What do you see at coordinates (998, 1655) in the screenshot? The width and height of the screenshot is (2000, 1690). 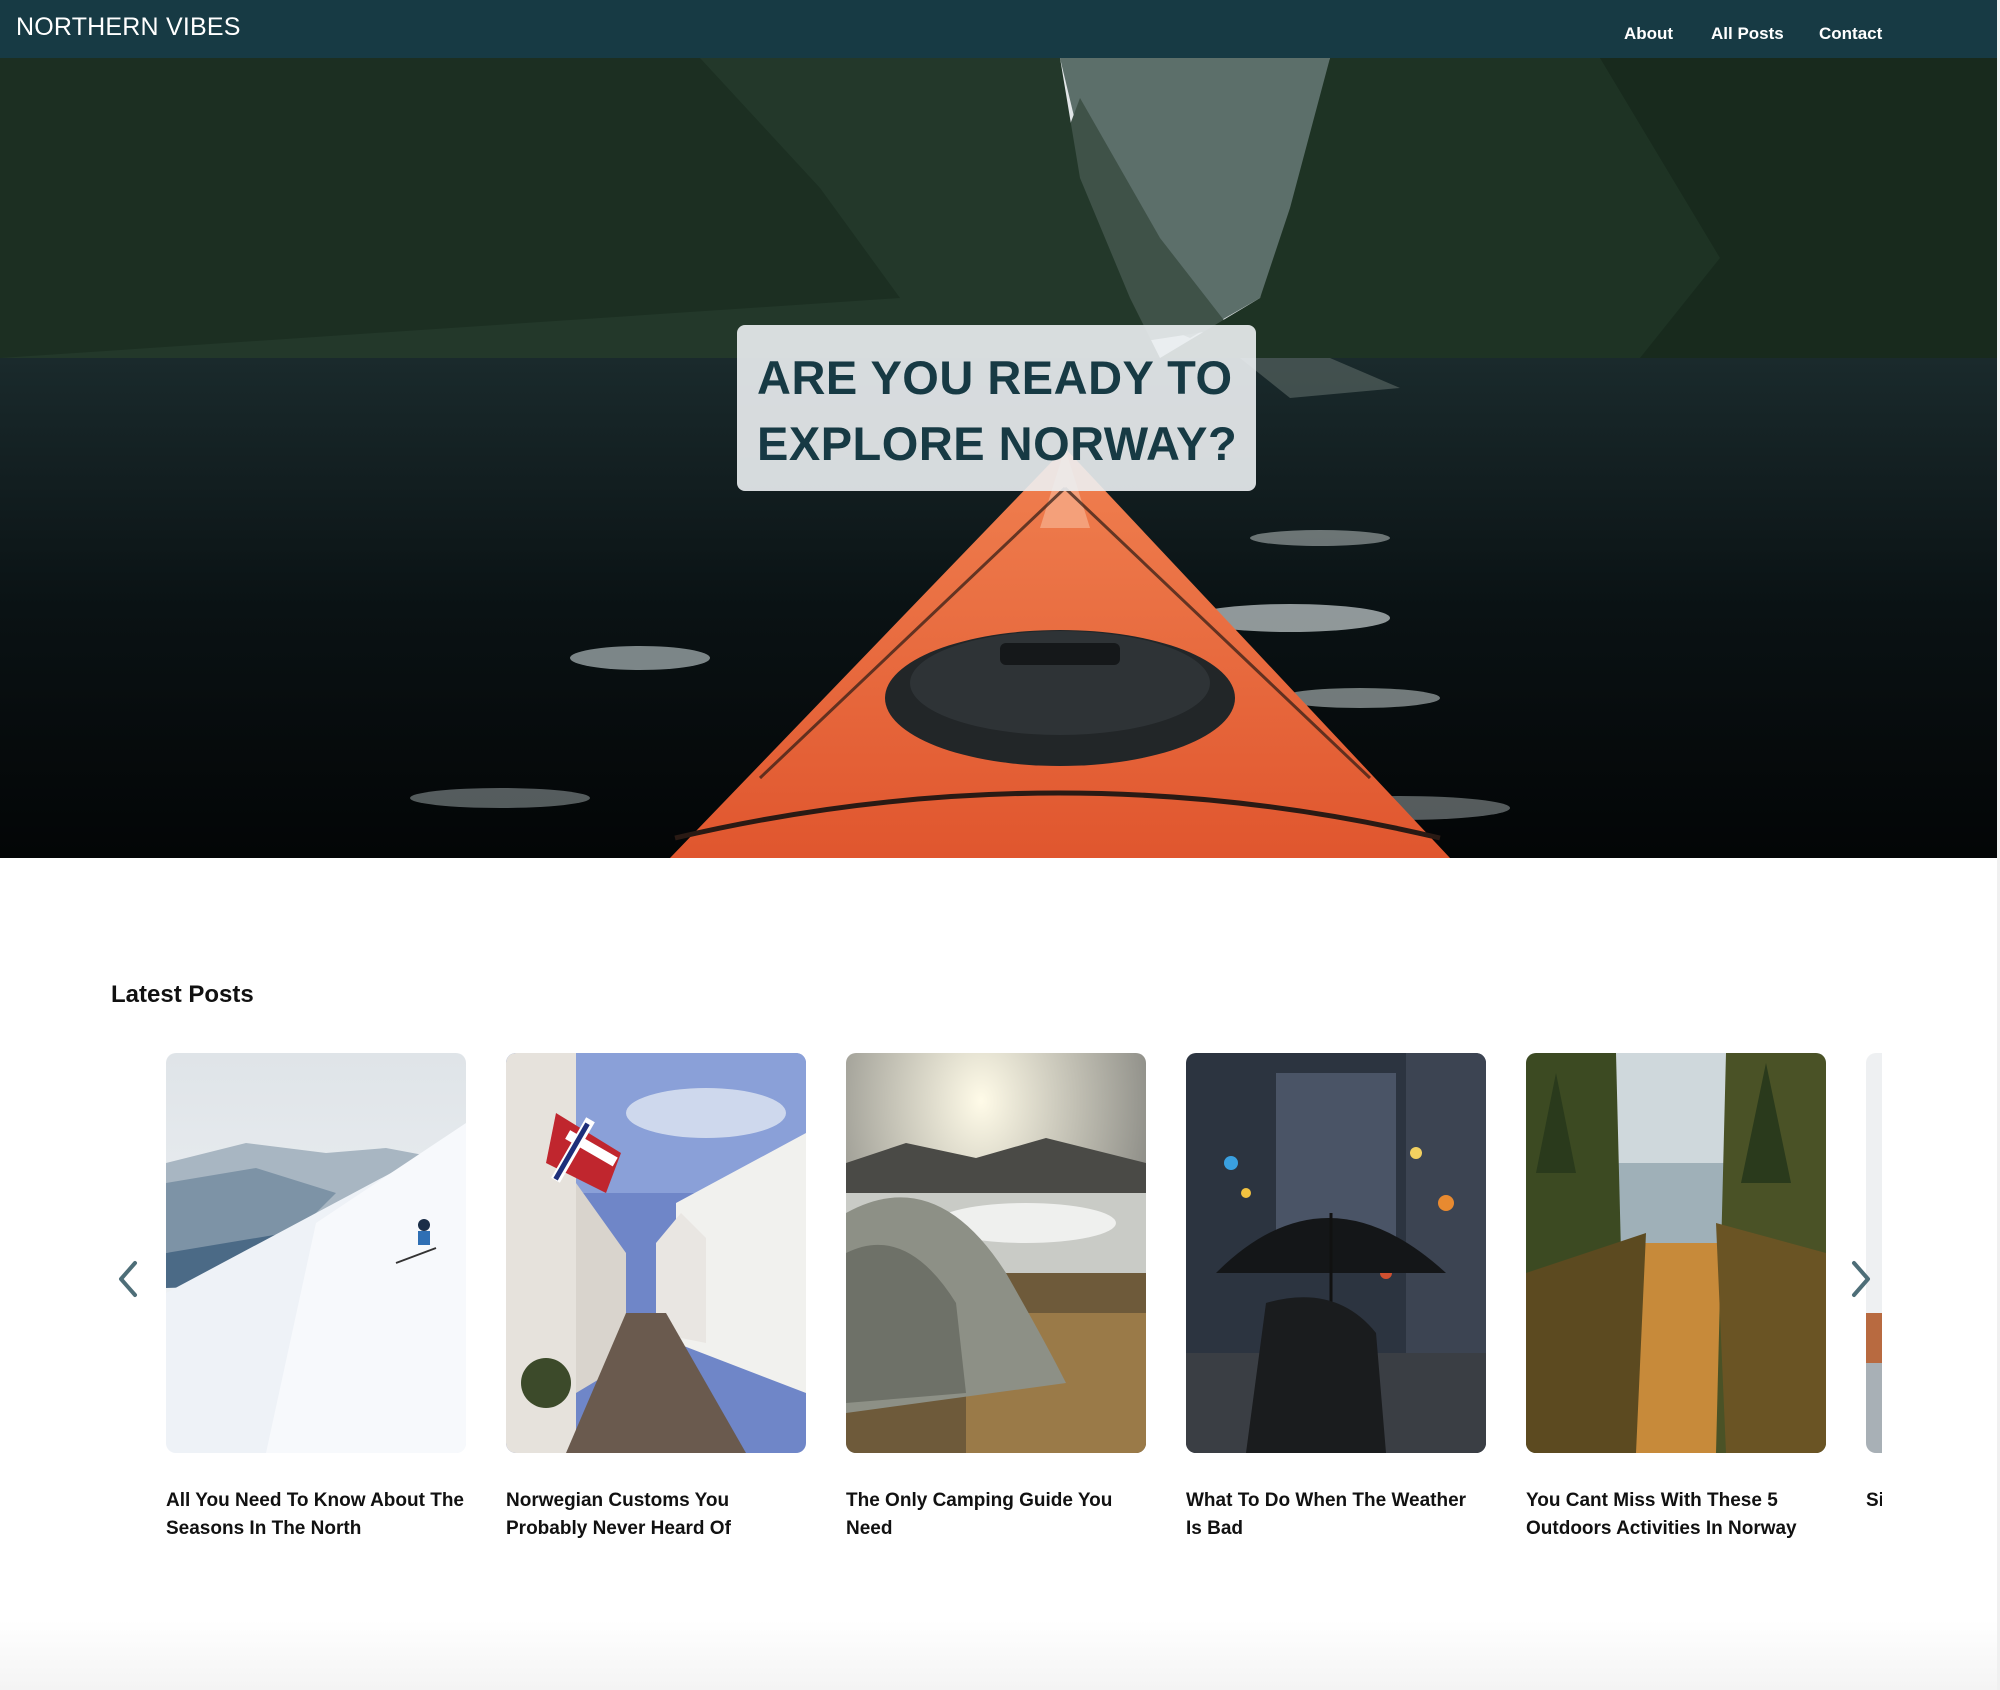 I see `page-footer-fade` at bounding box center [998, 1655].